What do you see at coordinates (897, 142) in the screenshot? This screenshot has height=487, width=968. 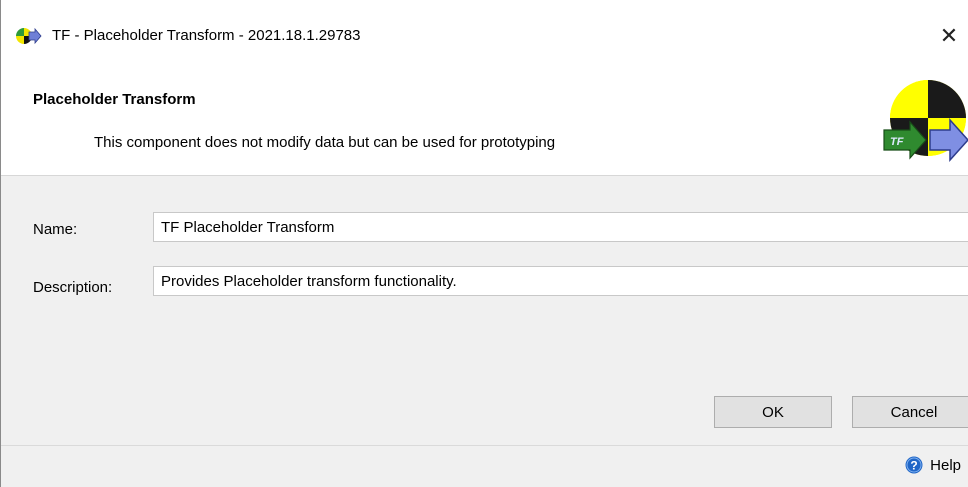 I see `logo-text: TF` at bounding box center [897, 142].